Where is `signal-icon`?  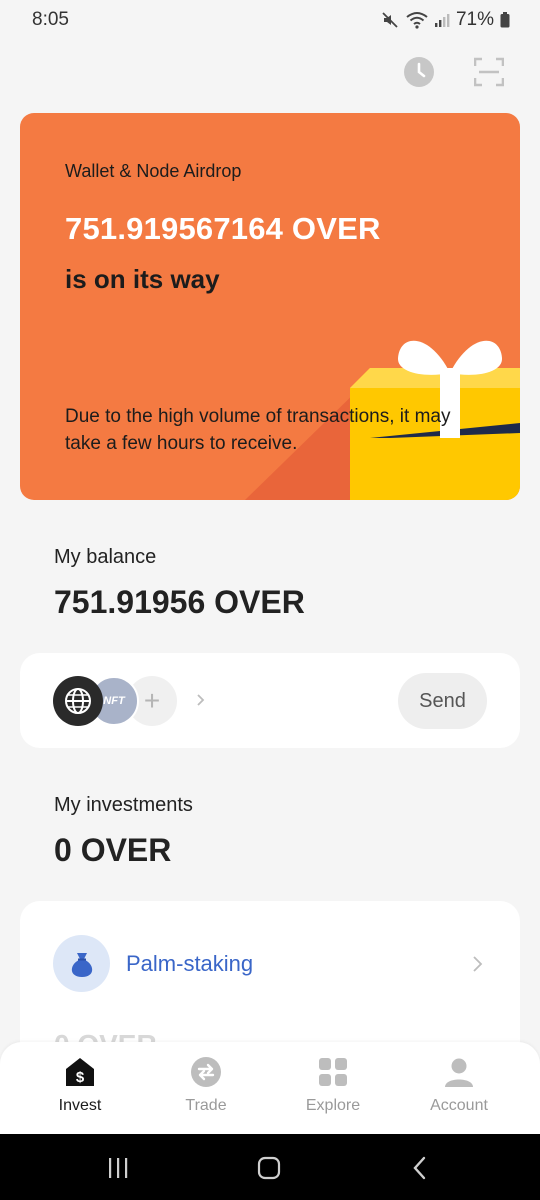
signal-icon is located at coordinates (442, 20).